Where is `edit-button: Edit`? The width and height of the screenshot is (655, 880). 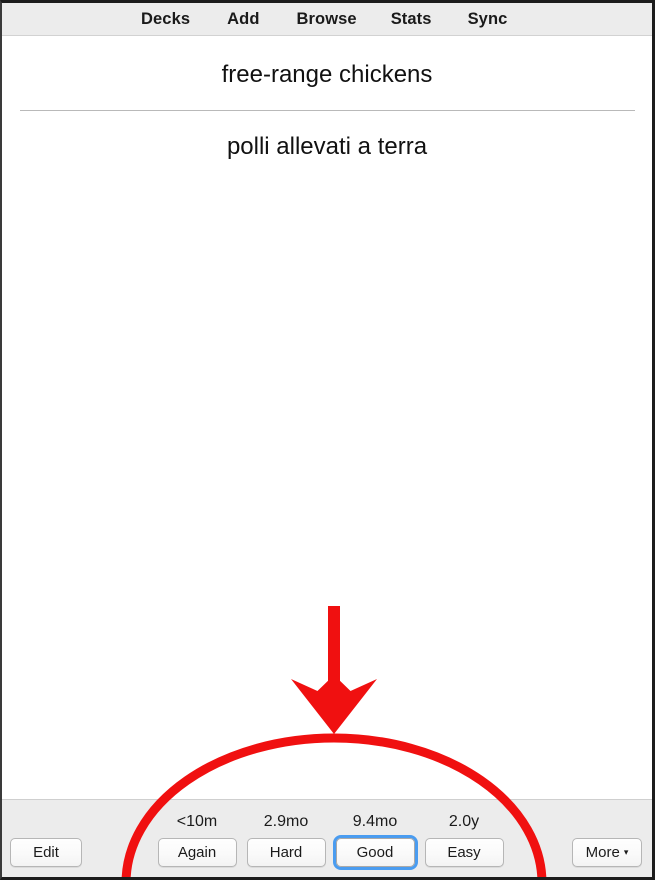
edit-button: Edit is located at coordinates (46, 852).